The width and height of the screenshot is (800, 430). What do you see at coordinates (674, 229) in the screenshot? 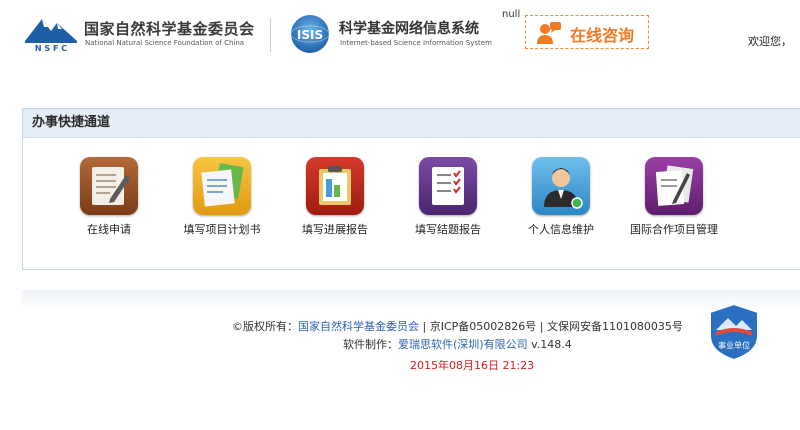
I see `shortcut-label: 国际合作项目管理` at bounding box center [674, 229].